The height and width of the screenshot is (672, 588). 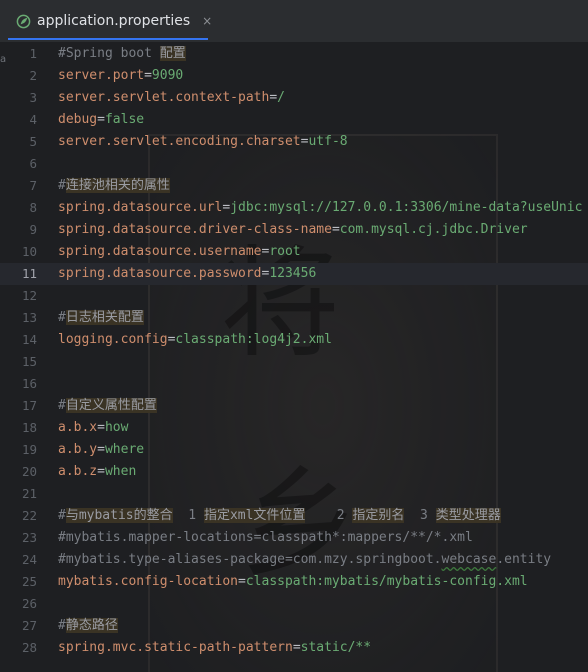 What do you see at coordinates (148, 581) in the screenshot?
I see `code-token: mybatis.config-location` at bounding box center [148, 581].